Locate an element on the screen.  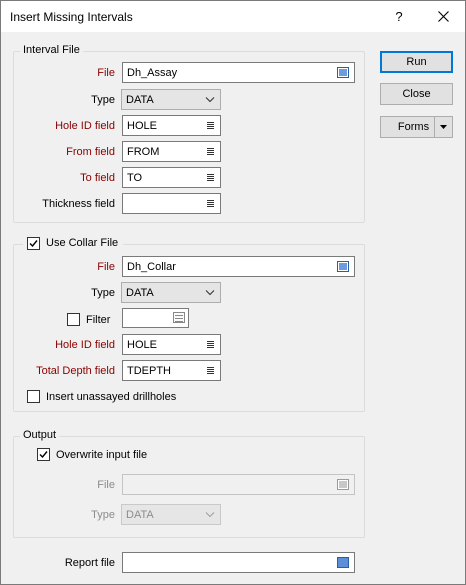
collar-hole-id-input: HOLE is located at coordinates (171, 344).